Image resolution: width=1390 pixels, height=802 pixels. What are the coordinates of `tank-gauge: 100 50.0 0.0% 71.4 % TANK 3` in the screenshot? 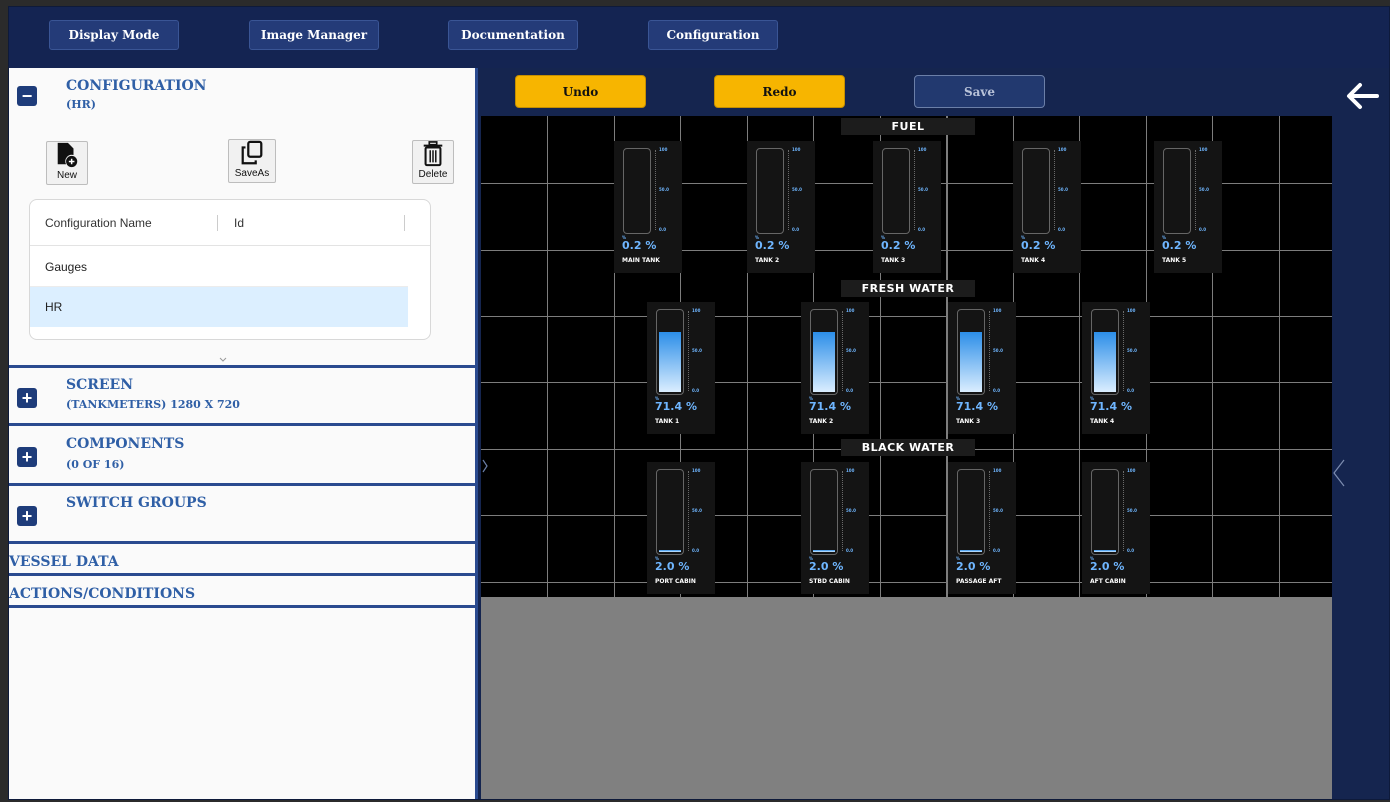 It's located at (982, 368).